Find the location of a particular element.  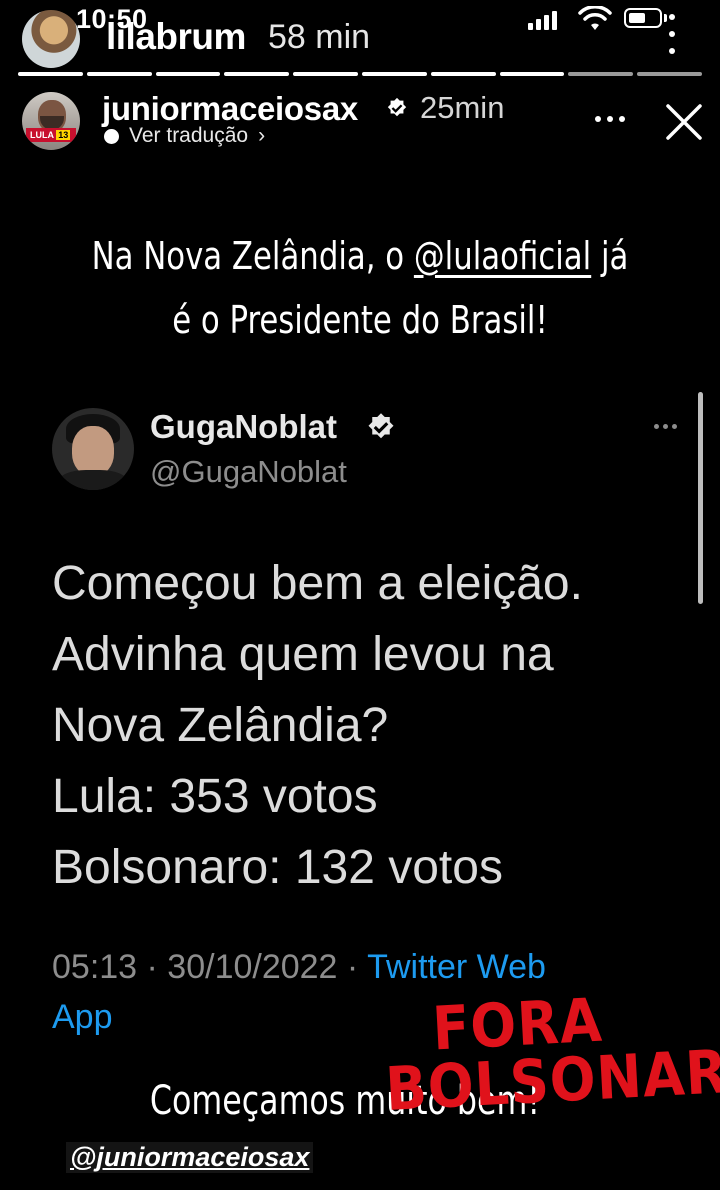

wifi-icon is located at coordinates (595, 18).